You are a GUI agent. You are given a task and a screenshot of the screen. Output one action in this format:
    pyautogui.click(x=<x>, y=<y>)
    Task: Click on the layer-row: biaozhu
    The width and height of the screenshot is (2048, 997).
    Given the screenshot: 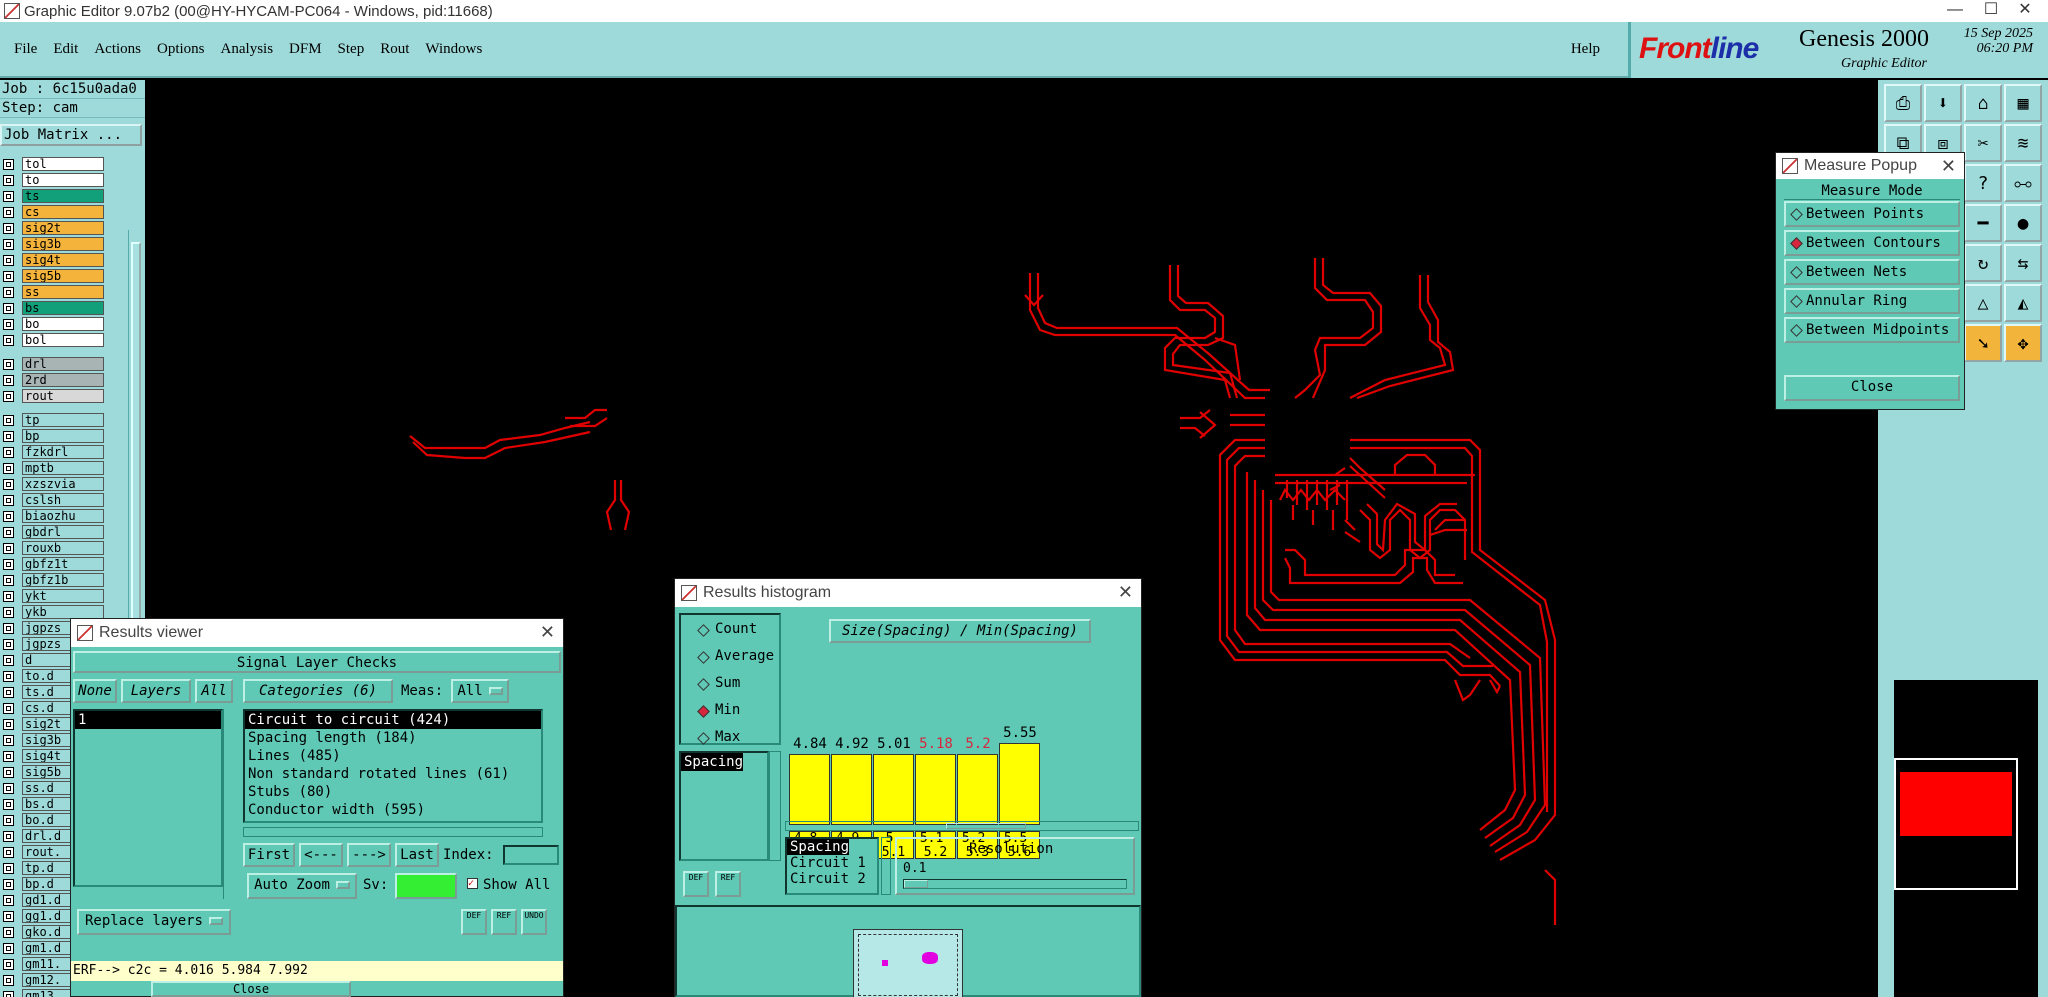 What is the action you would take?
    pyautogui.click(x=65, y=516)
    